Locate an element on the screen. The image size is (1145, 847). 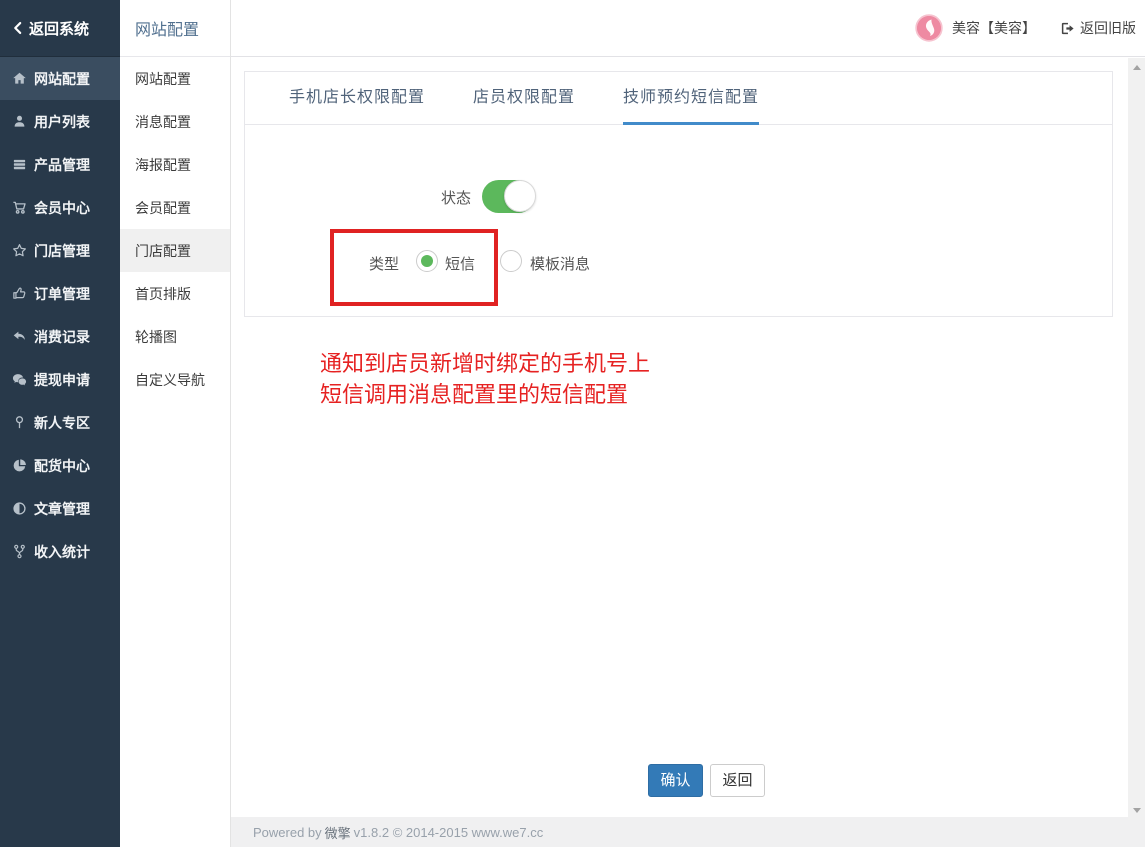
submenu-item-poster-config: 海报配置 is located at coordinates (175, 164).